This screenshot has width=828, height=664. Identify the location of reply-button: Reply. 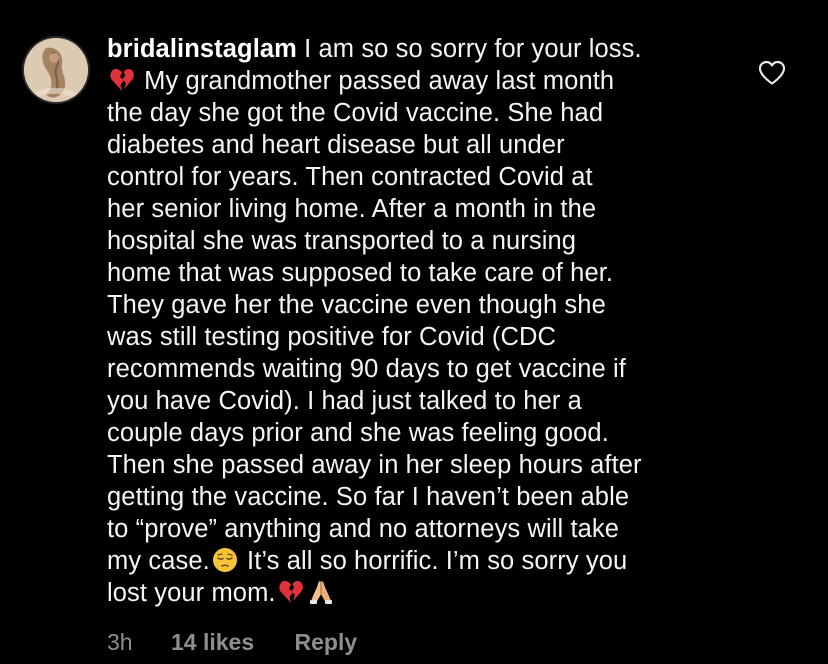
(326, 642).